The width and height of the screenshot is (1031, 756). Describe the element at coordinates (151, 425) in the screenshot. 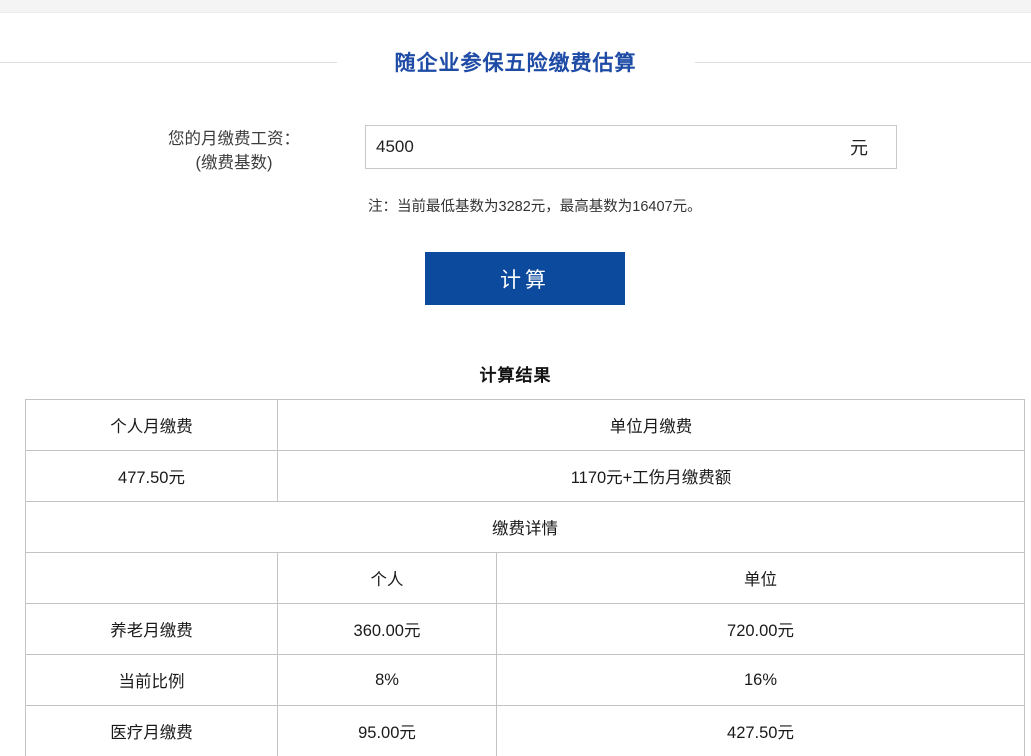

I see `summary-header-personal: 个人月缴费` at that location.